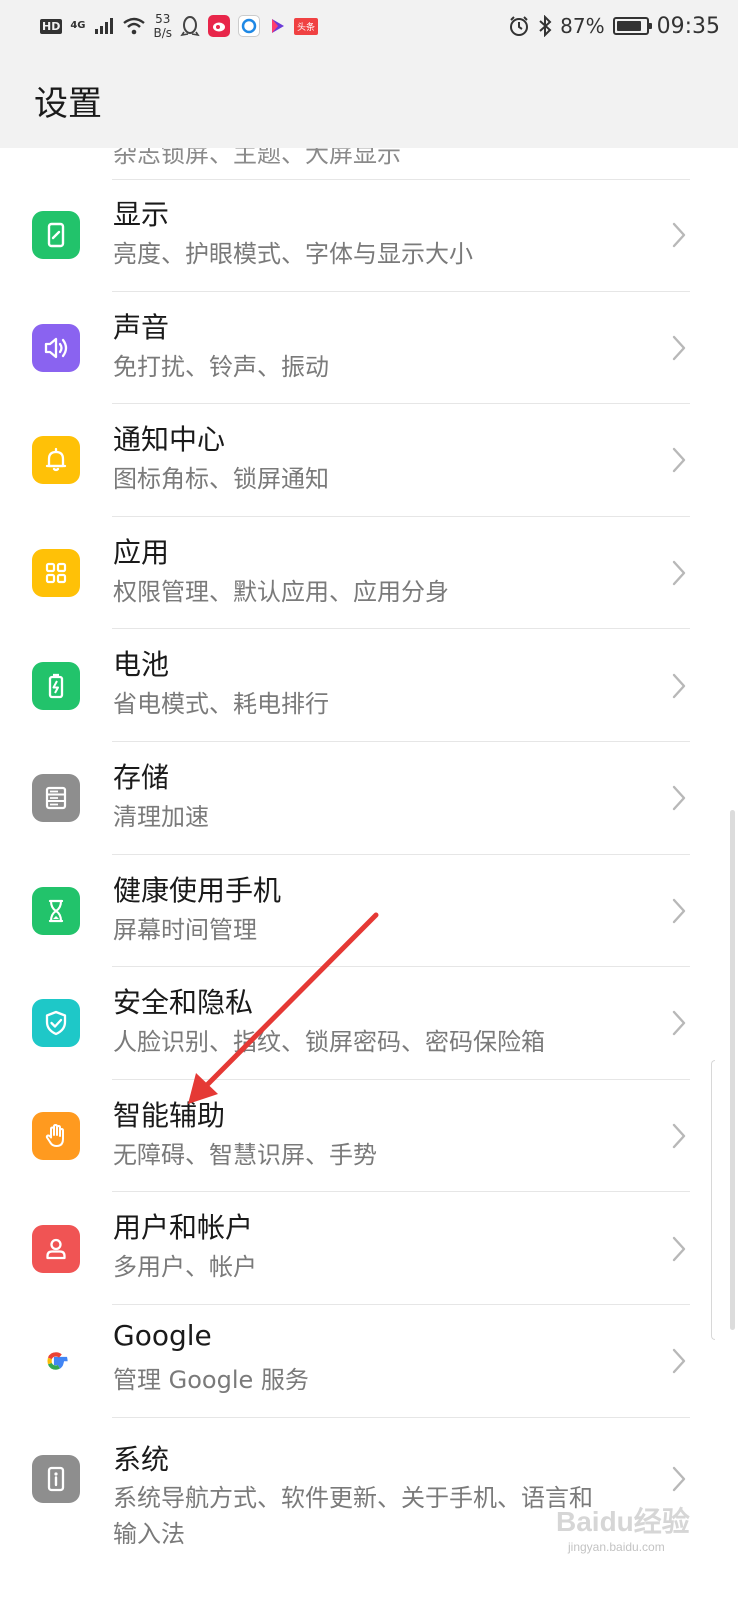 This screenshot has height=1600, width=738. What do you see at coordinates (51, 26) in the screenshot?
I see `hd-badge: HD` at bounding box center [51, 26].